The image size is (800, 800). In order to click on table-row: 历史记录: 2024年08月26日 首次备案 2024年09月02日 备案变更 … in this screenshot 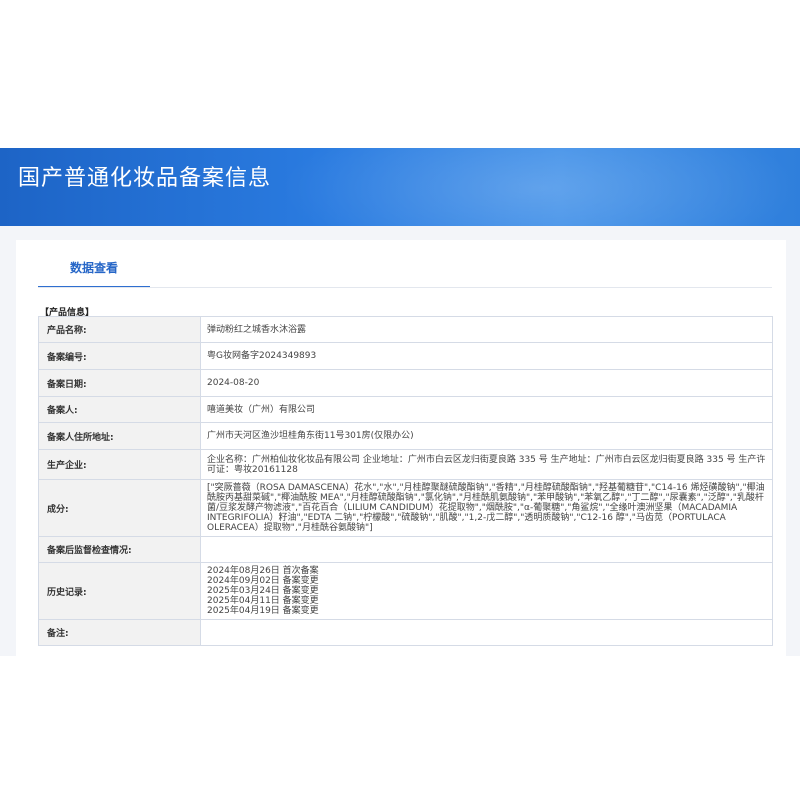, I will do `click(405, 591)`.